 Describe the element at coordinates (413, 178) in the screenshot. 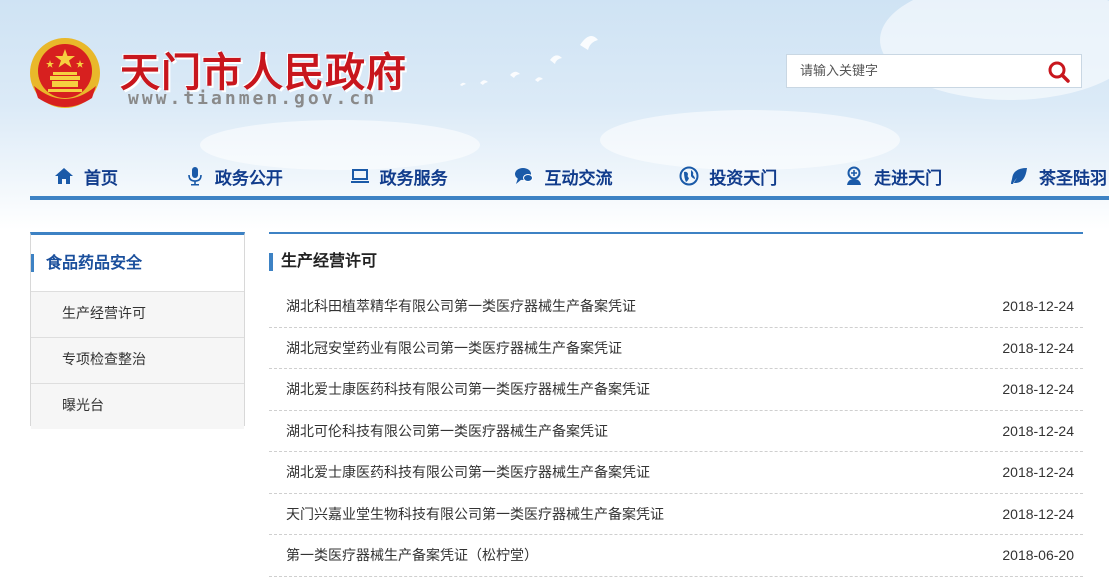

I see `nav-item-label: 政务服务` at that location.